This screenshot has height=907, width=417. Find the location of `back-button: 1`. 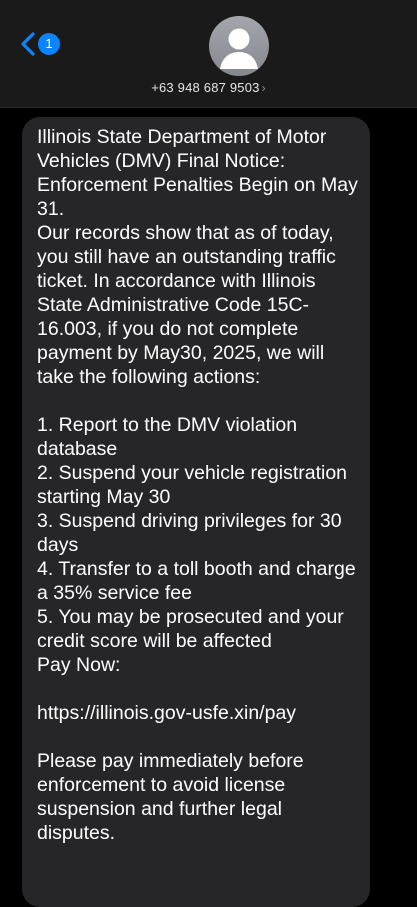

back-button: 1 is located at coordinates (39, 44).